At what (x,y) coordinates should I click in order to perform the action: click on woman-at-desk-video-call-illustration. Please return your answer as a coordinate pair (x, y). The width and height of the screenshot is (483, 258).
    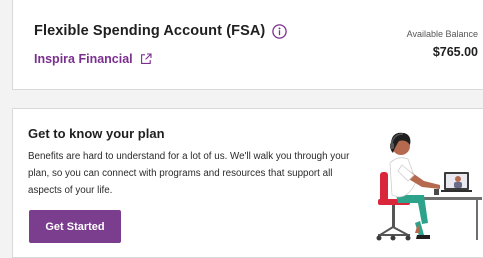
    Looking at the image, I should click on (420, 185).